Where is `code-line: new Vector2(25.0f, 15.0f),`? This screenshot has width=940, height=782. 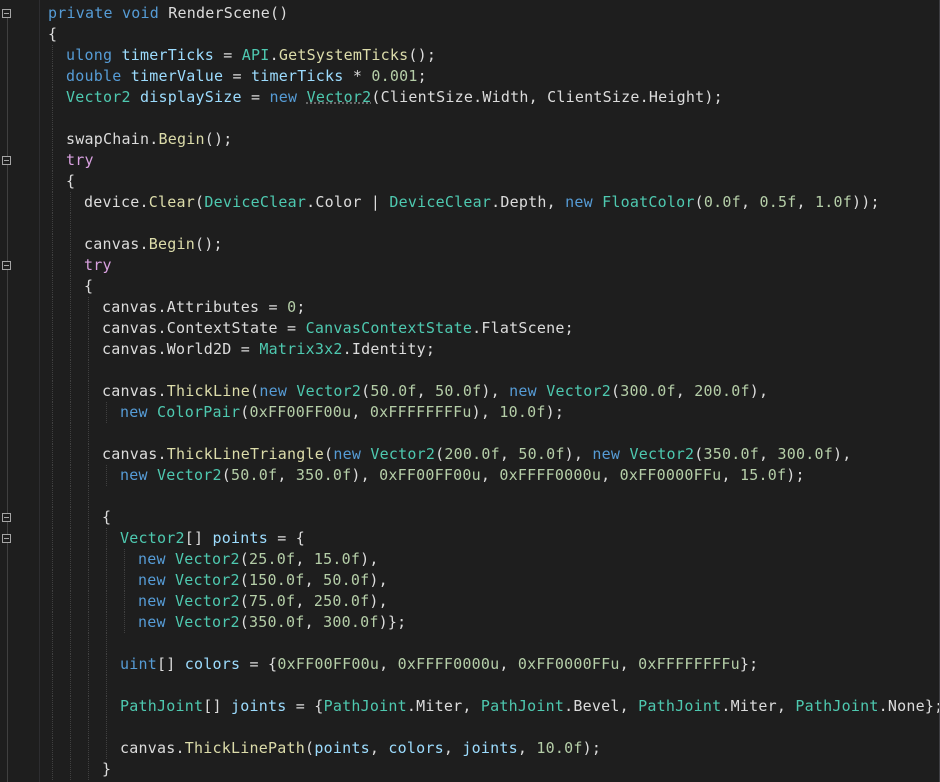
code-line: new Vector2(25.0f, 15.0f), is located at coordinates (258, 559).